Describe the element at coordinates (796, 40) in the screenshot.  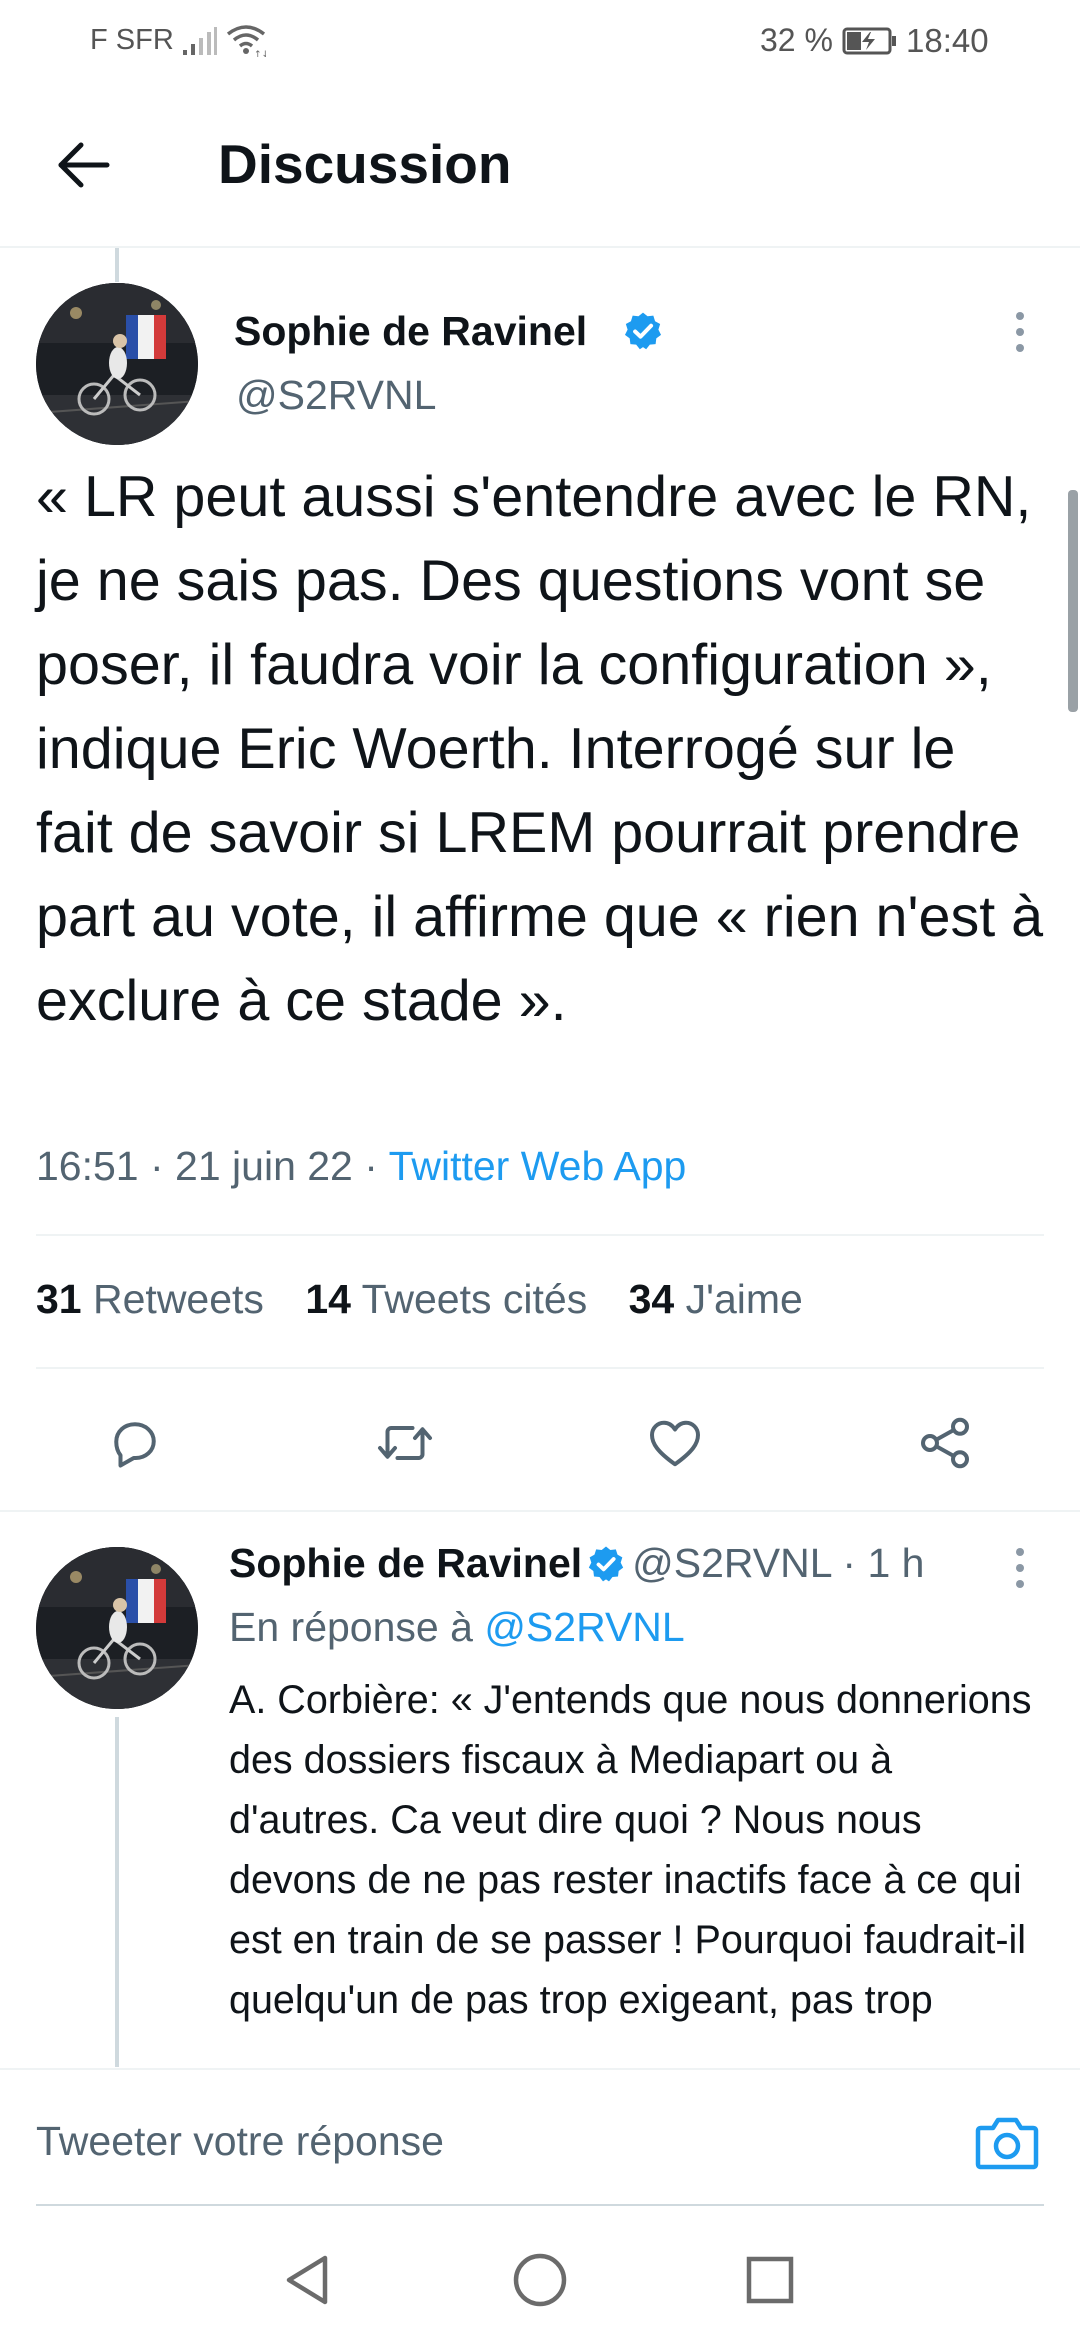
I see `battery-percent: 32 %` at that location.